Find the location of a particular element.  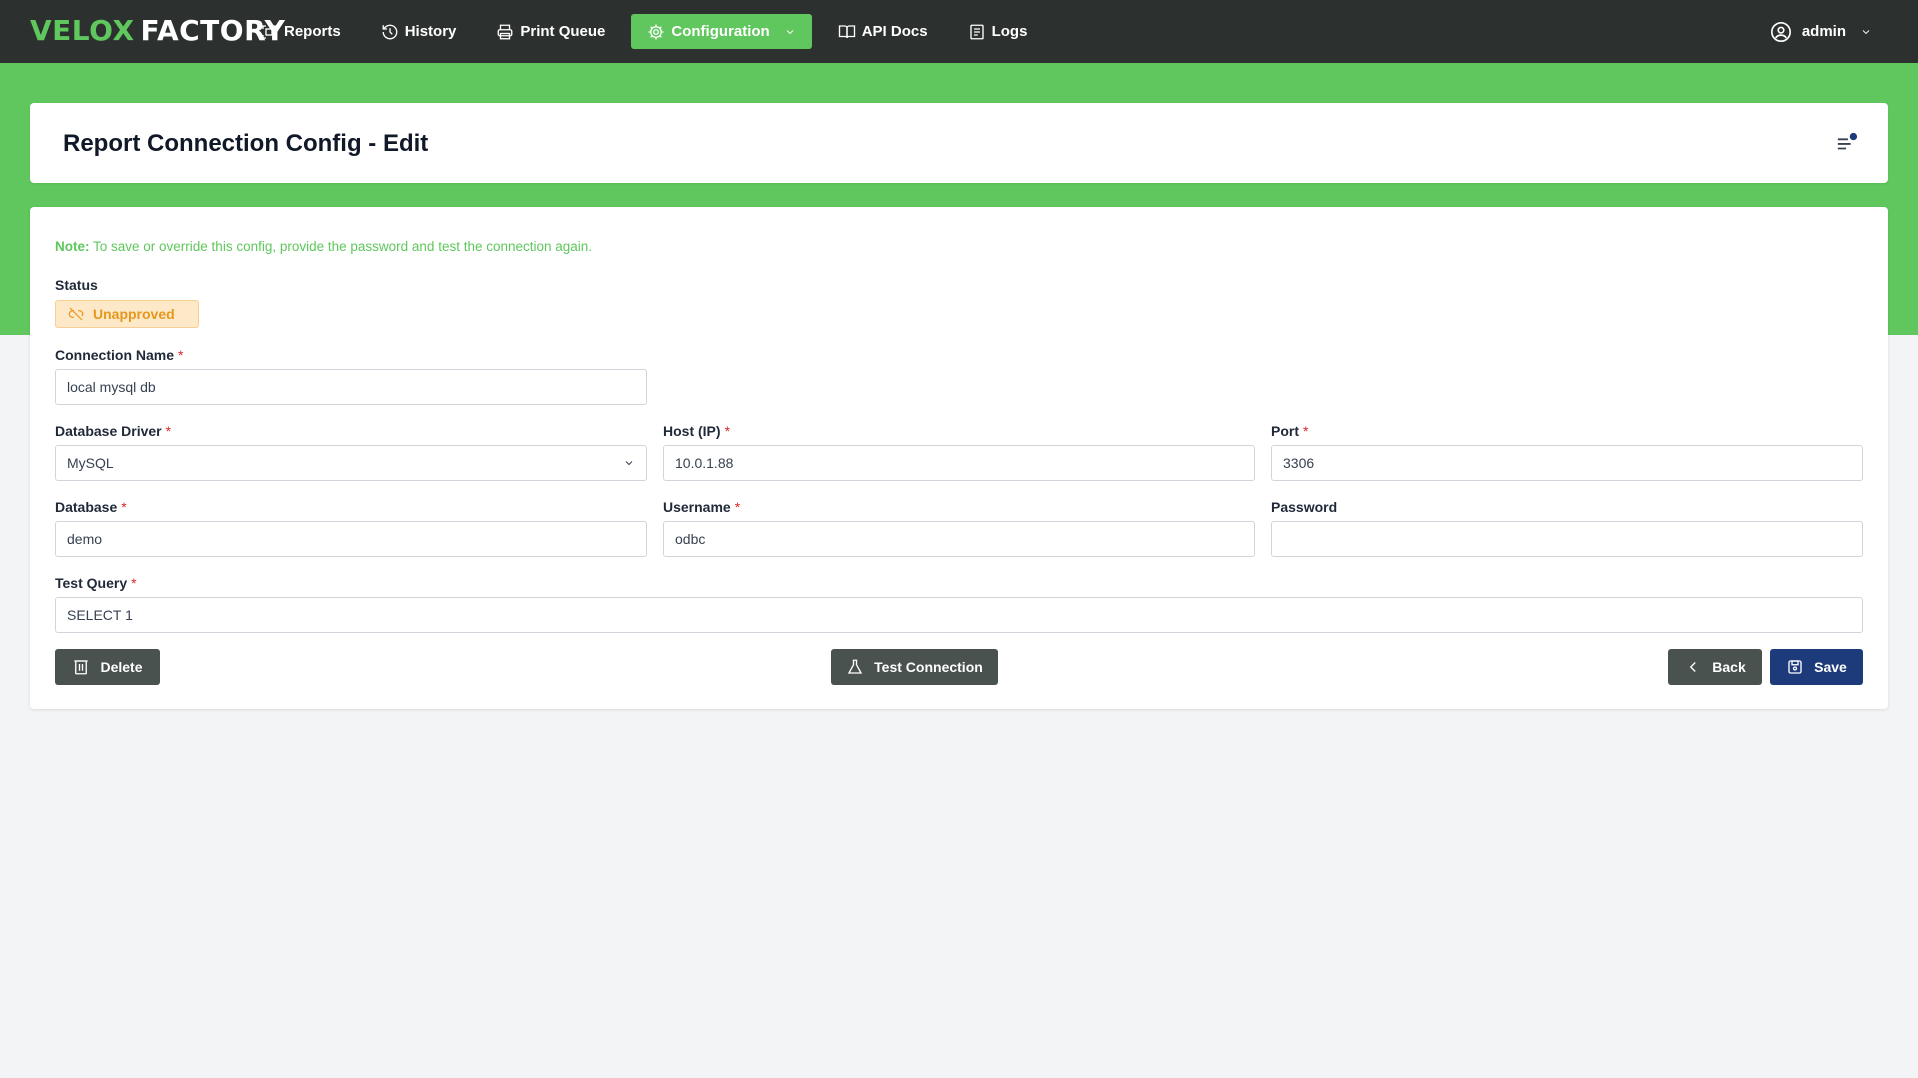

nav-item-label: Reports is located at coordinates (312, 31).